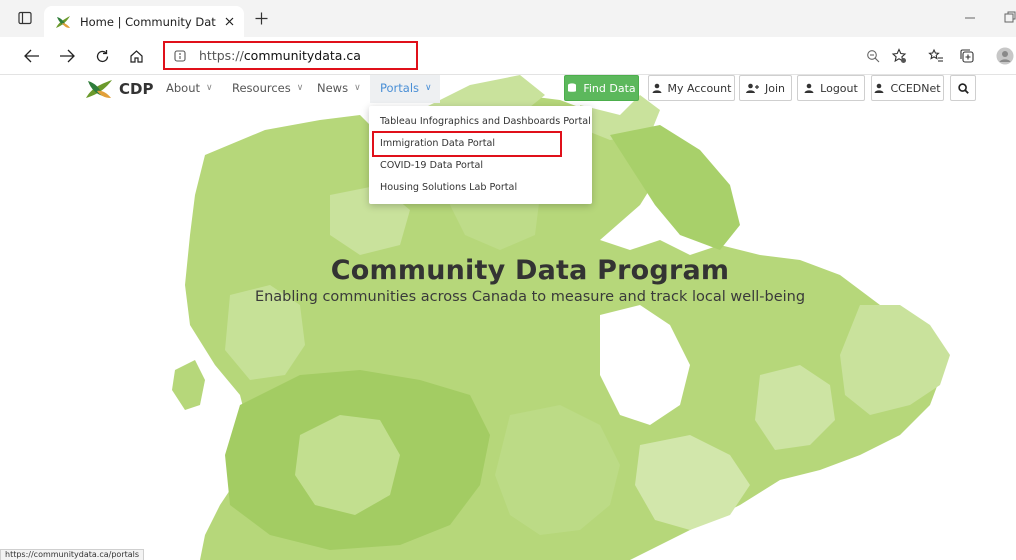  What do you see at coordinates (229, 22) in the screenshot?
I see `tab-close-icon` at bounding box center [229, 22].